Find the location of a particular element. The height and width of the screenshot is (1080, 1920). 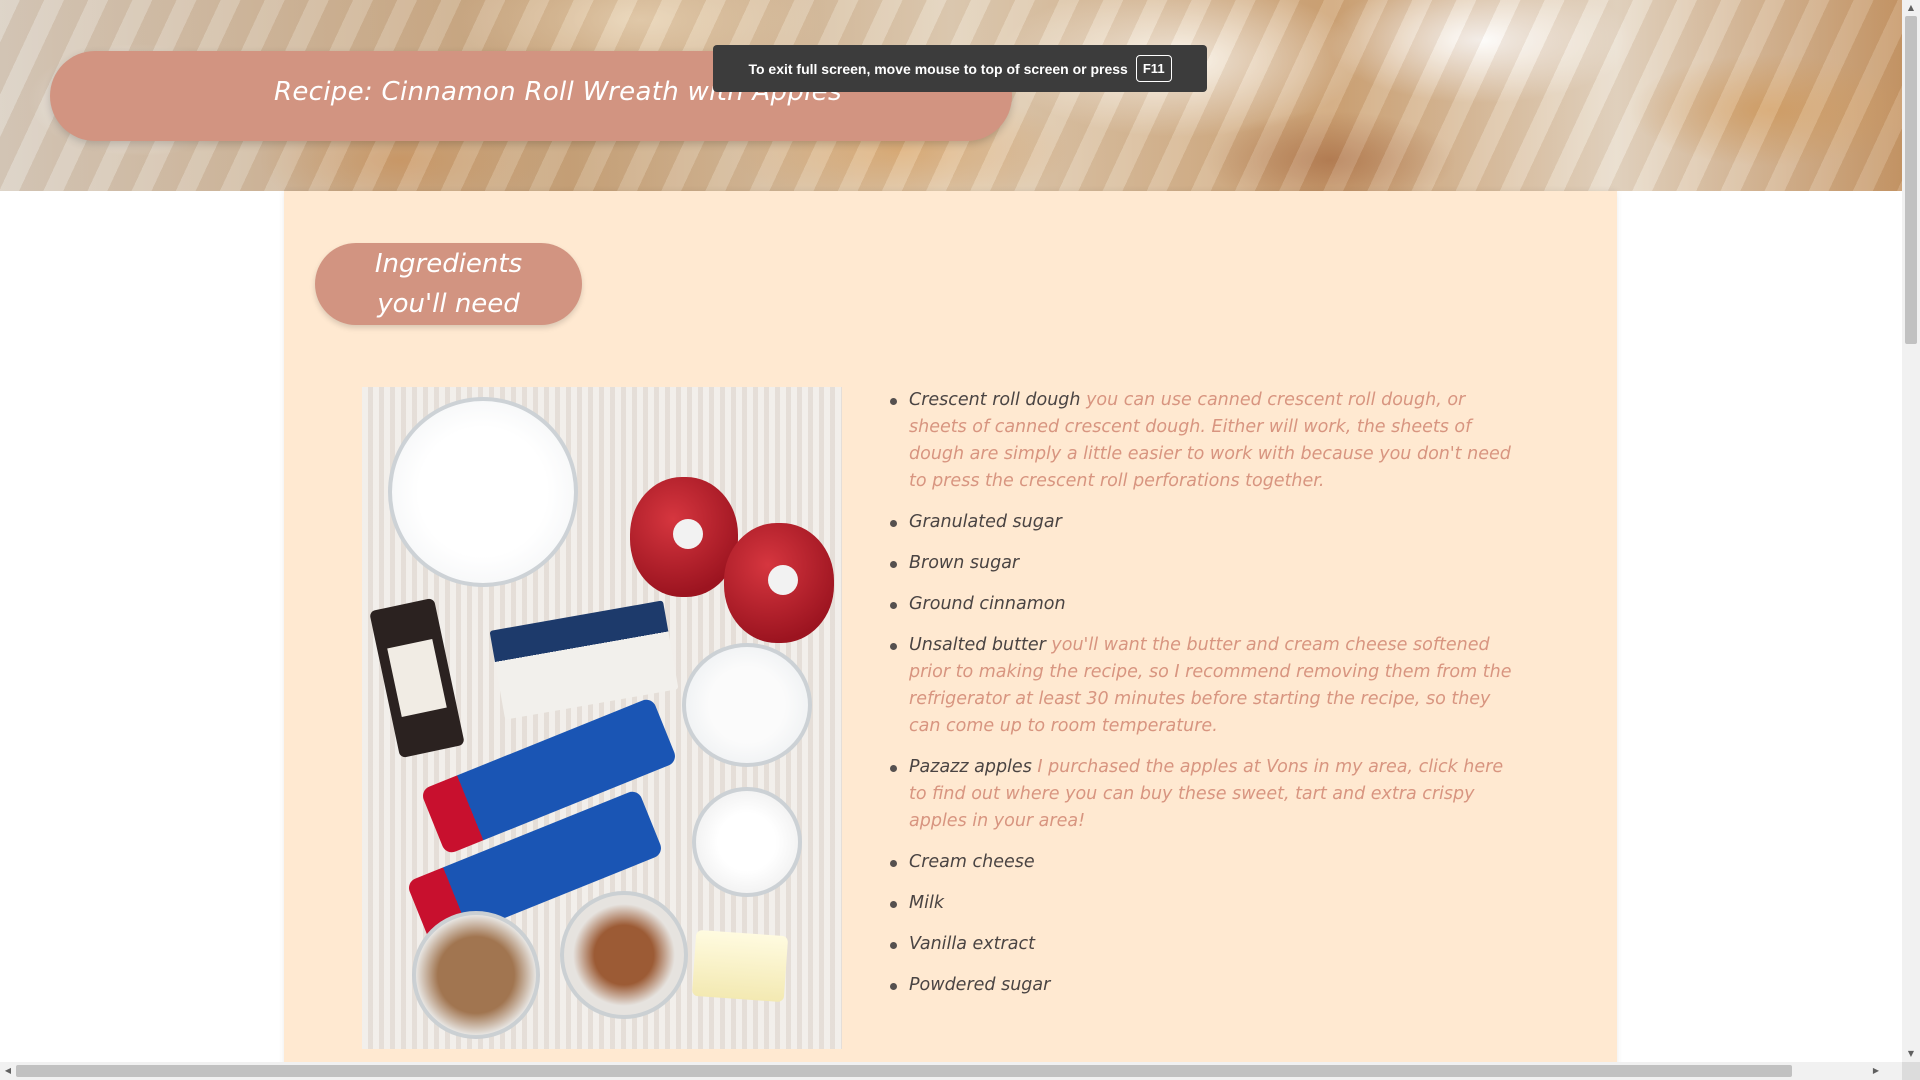

list-item: Powdered sugar is located at coordinates (1207, 985).